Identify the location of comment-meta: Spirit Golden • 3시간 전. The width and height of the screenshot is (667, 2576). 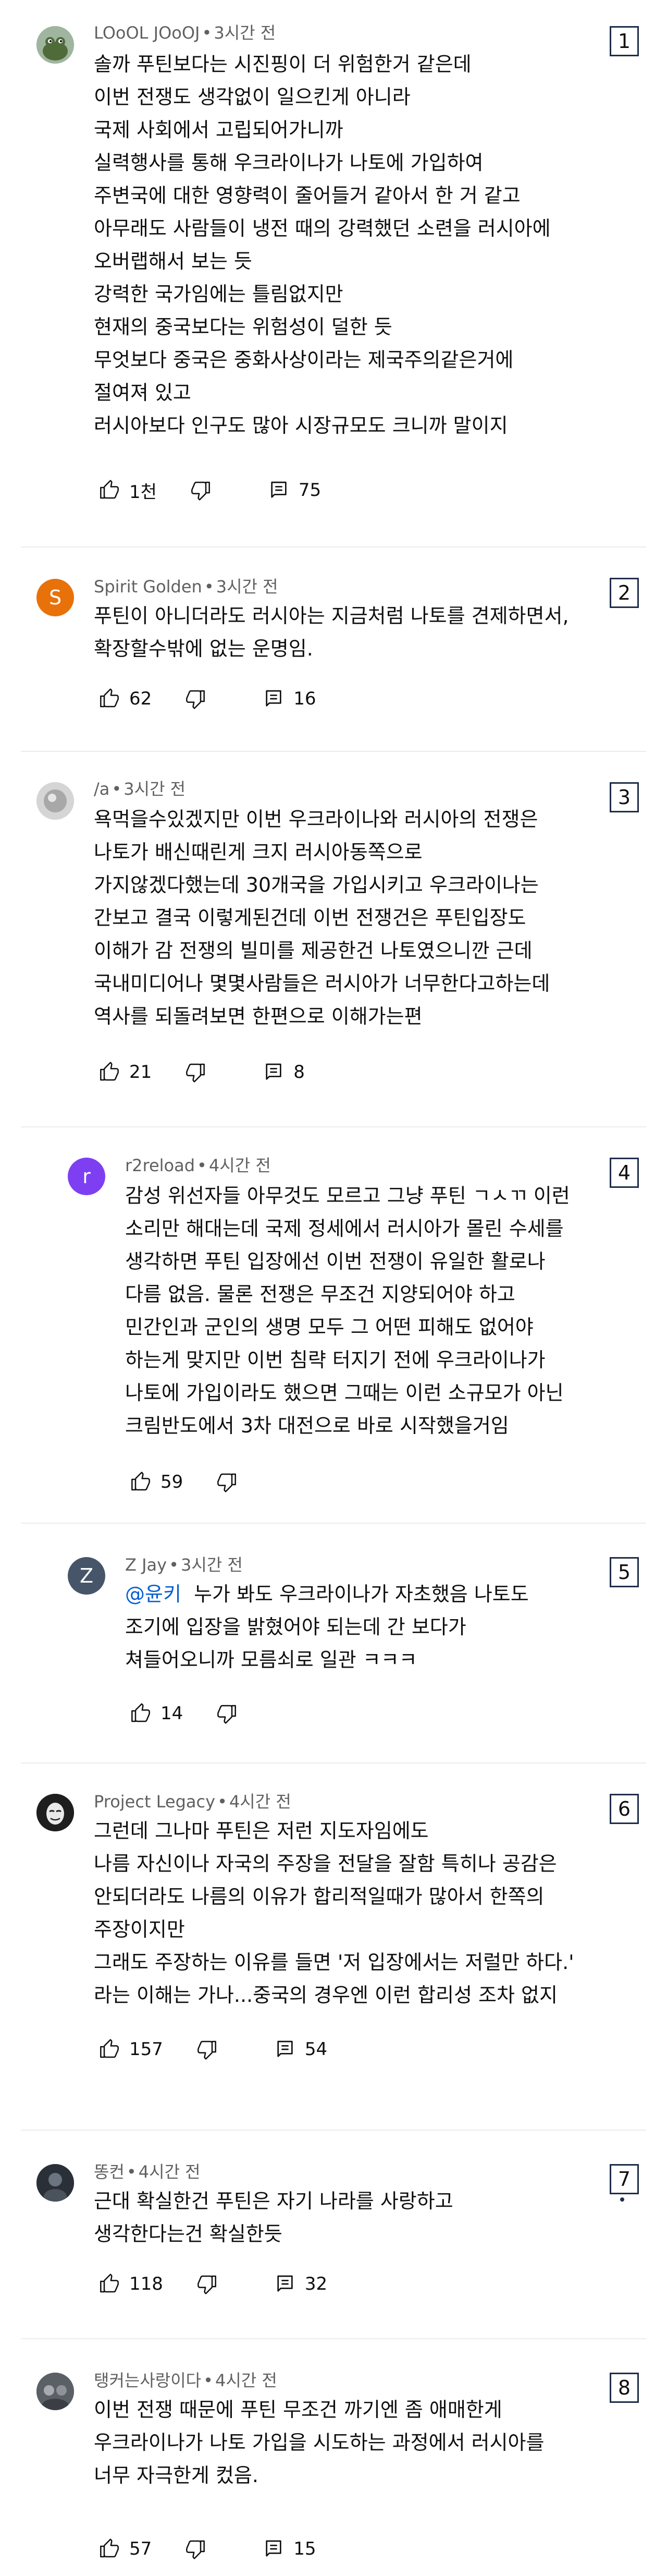
(186, 587).